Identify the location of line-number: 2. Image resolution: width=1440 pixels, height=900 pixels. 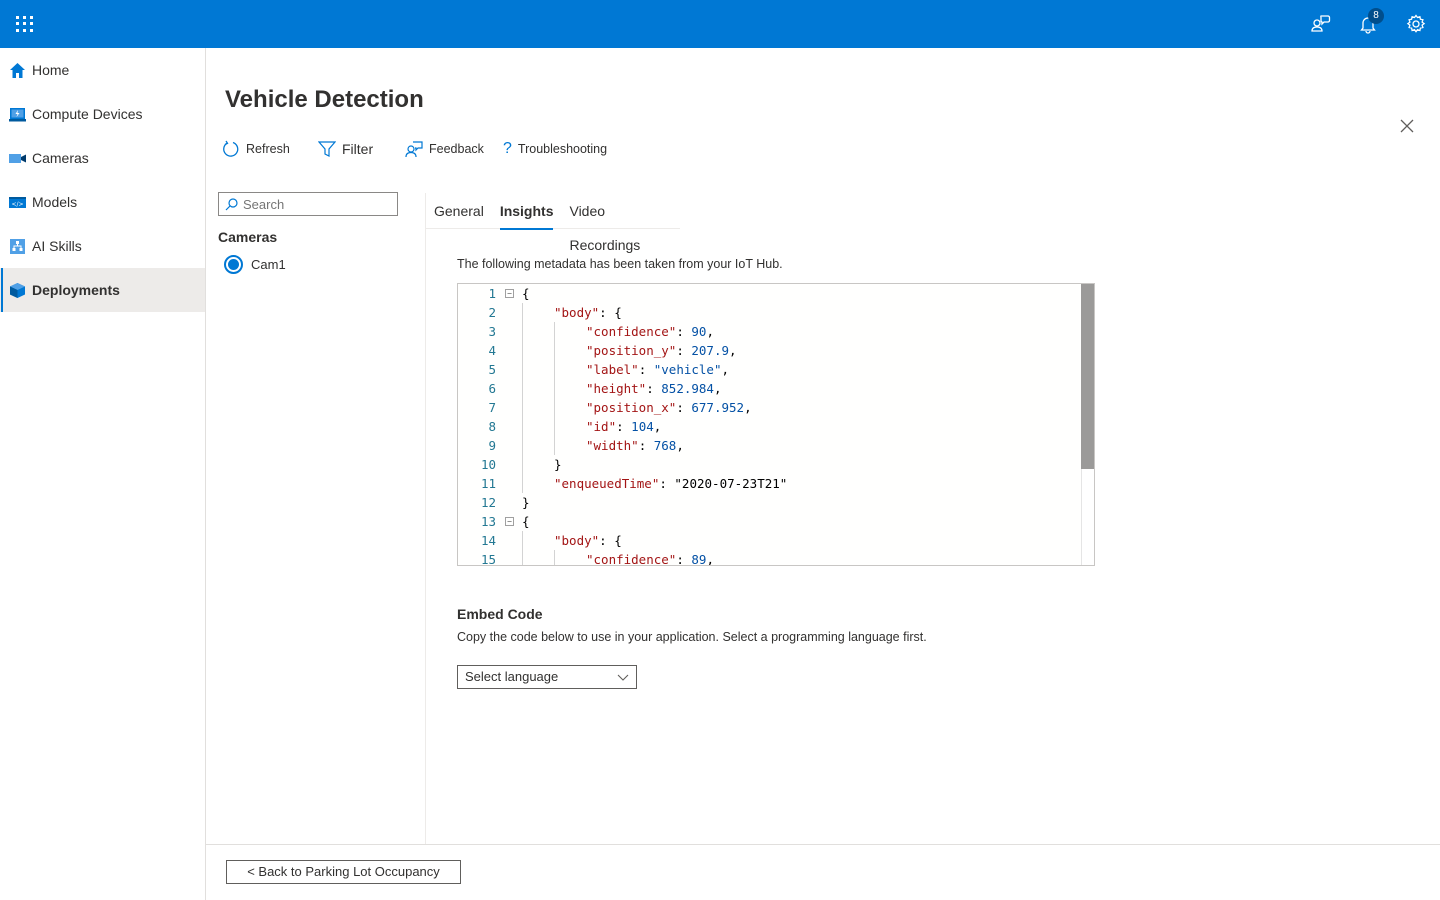
(492, 312).